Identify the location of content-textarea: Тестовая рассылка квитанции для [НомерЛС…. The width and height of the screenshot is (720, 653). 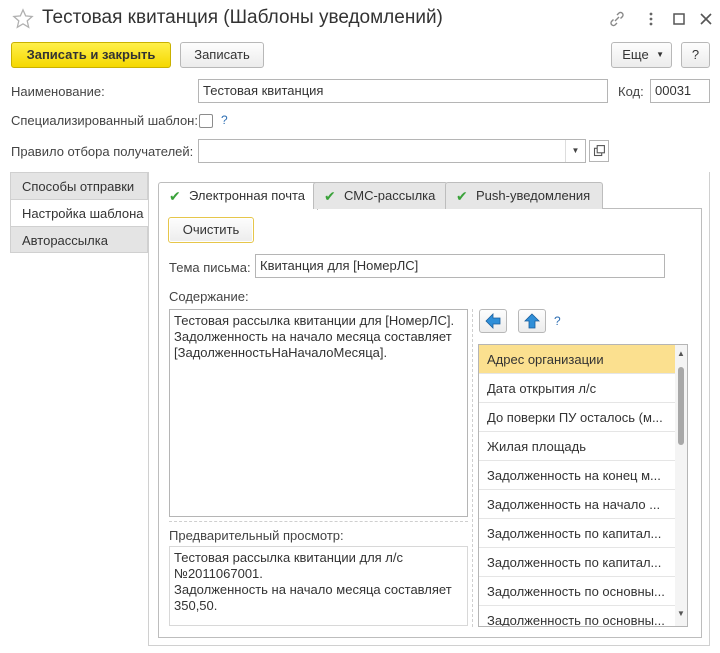
(318, 413).